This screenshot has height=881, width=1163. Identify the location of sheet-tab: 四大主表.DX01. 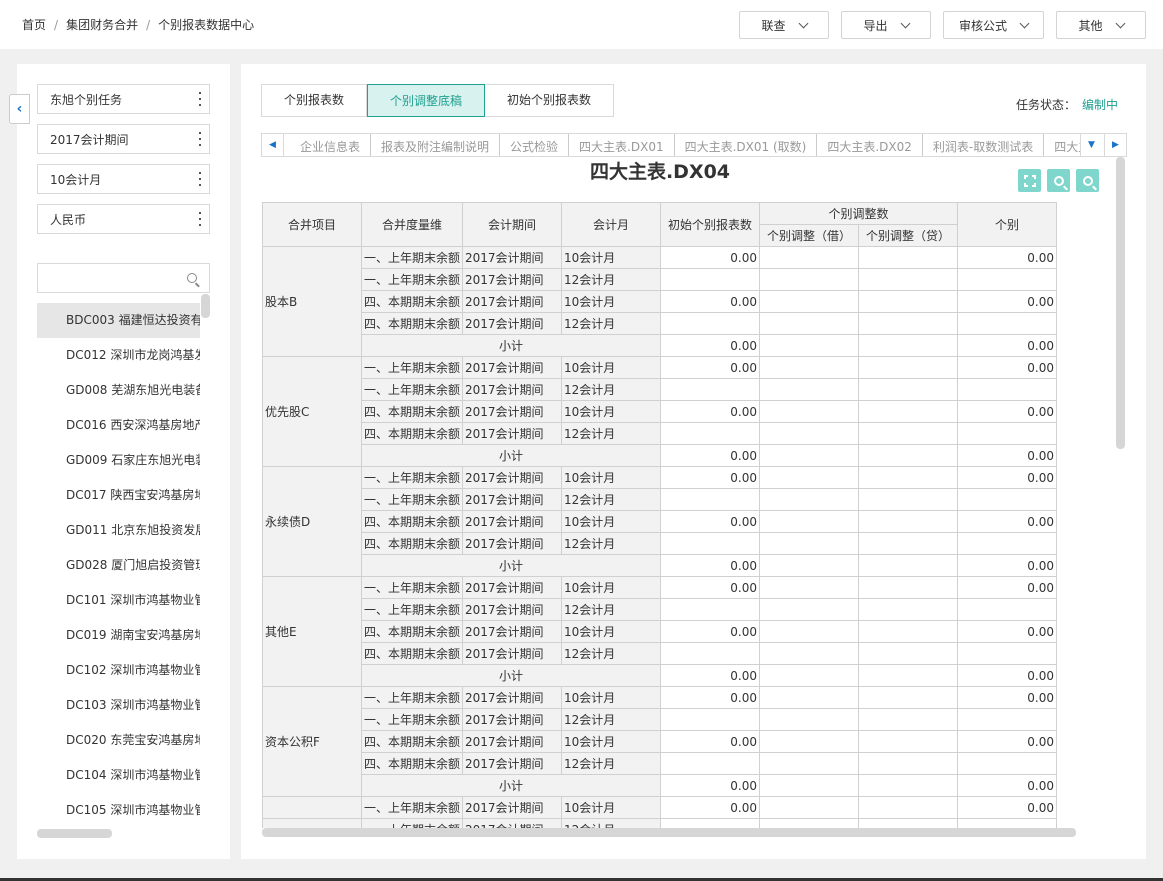
(622, 145).